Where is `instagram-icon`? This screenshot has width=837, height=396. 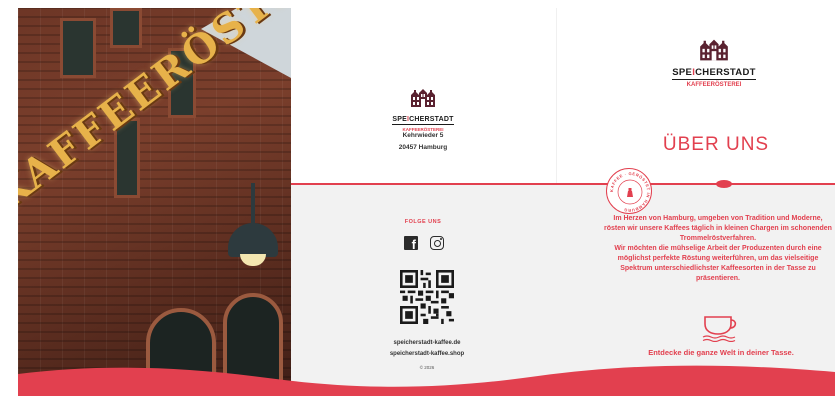 instagram-icon is located at coordinates (437, 243).